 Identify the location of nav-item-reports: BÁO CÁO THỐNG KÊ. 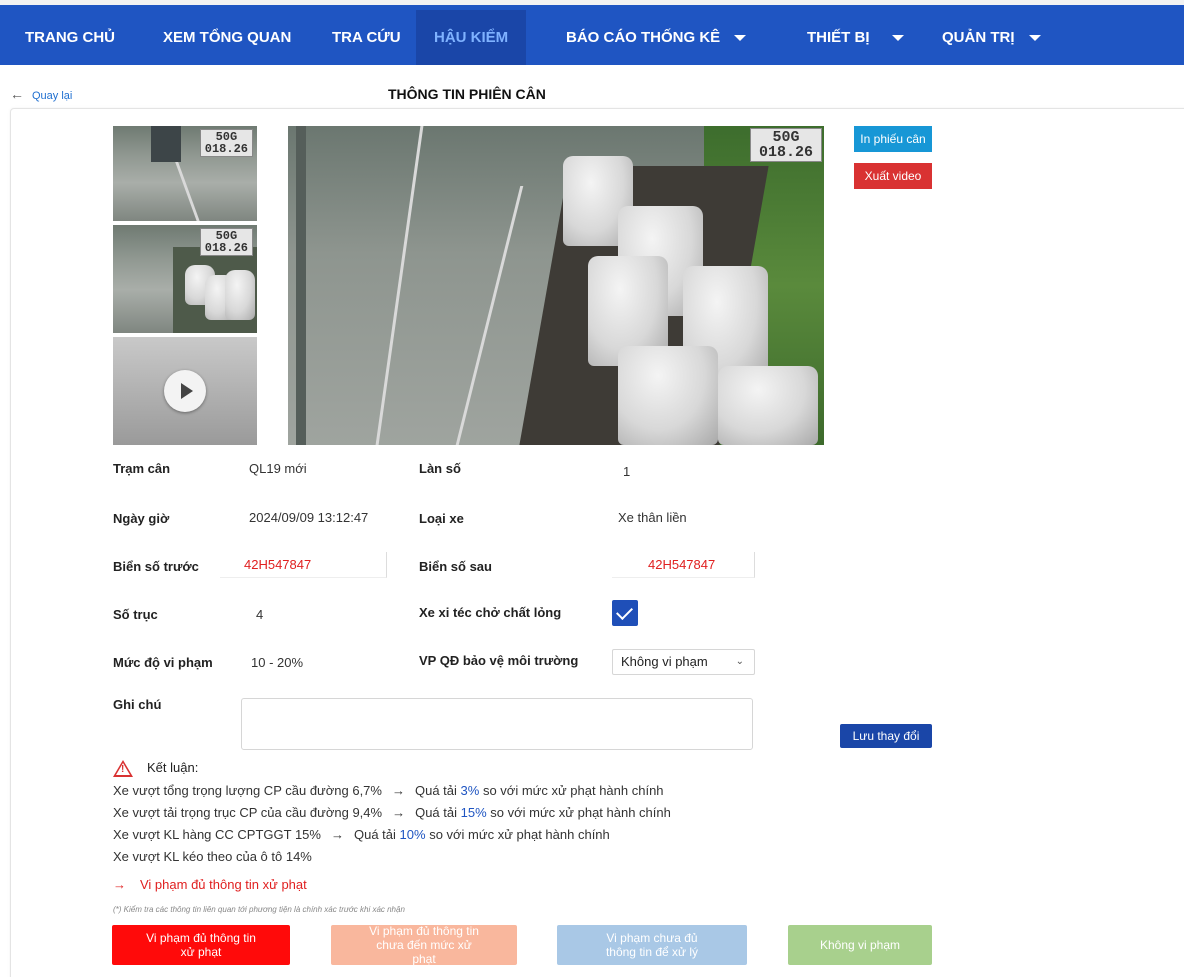
(656, 37).